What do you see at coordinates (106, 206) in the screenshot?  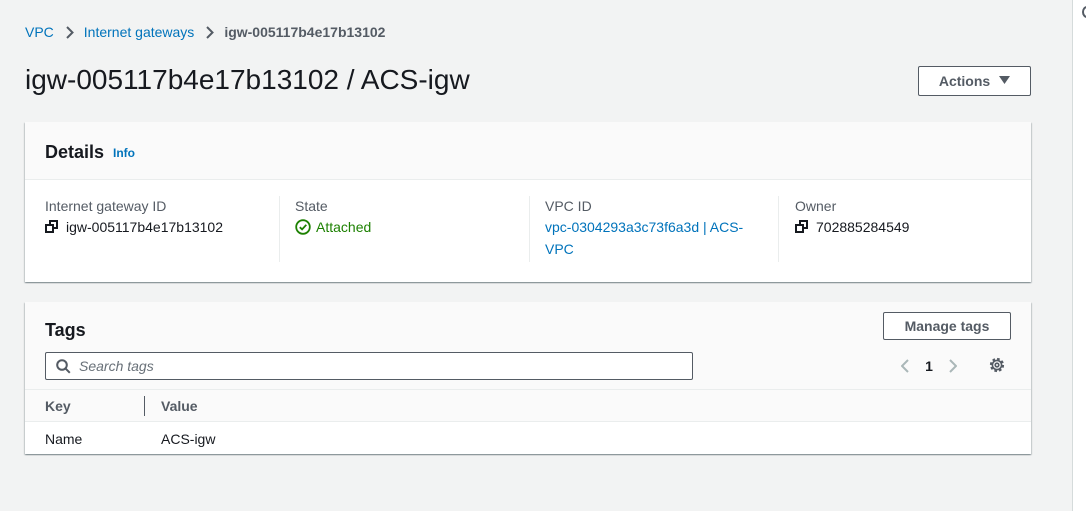 I see `gateway-id-label: Internet gateway ID` at bounding box center [106, 206].